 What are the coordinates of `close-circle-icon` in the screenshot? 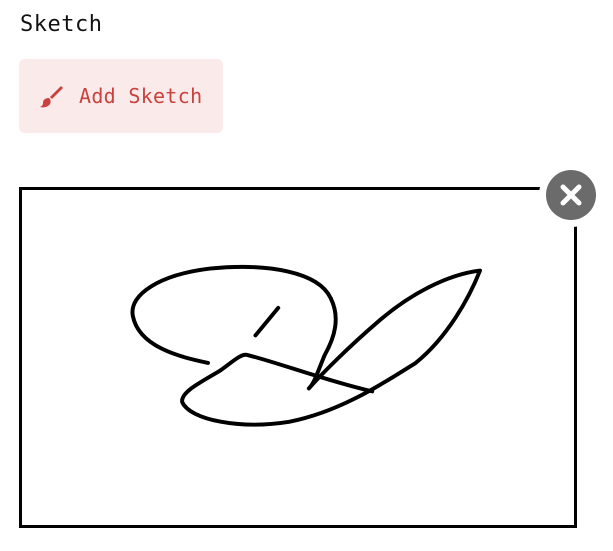 It's located at (571, 195).